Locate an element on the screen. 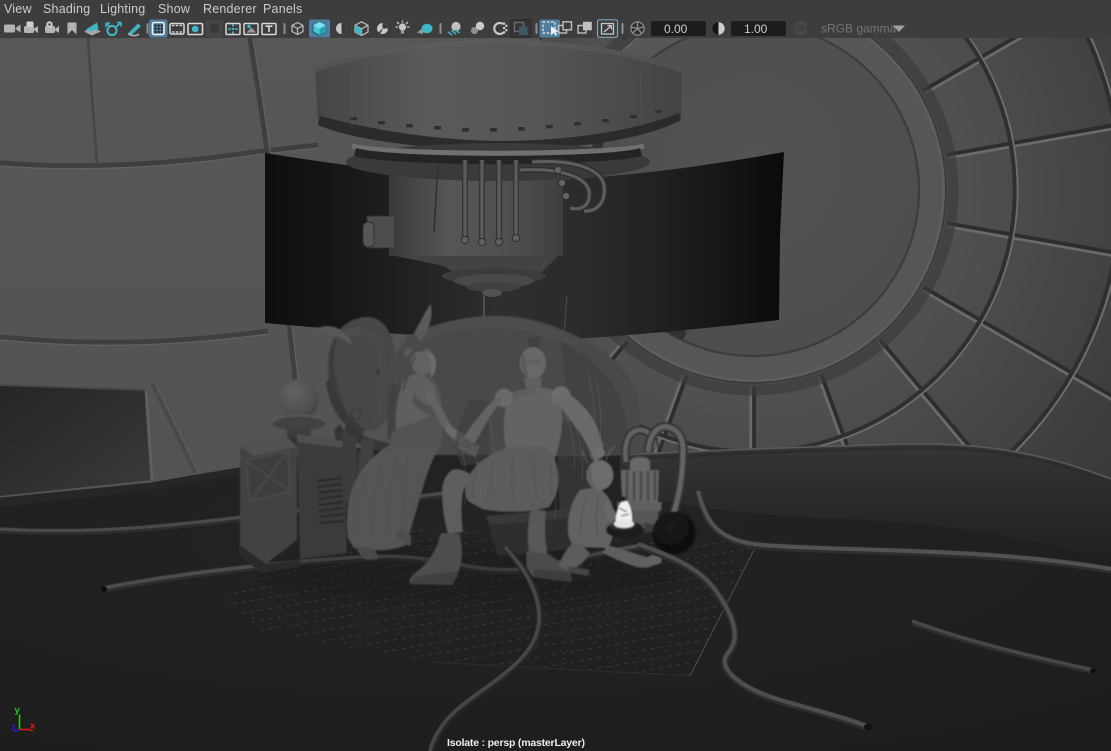 The image size is (1111, 751). svg-text: Isolate : persp (masterLayer) is located at coordinates (516, 743).